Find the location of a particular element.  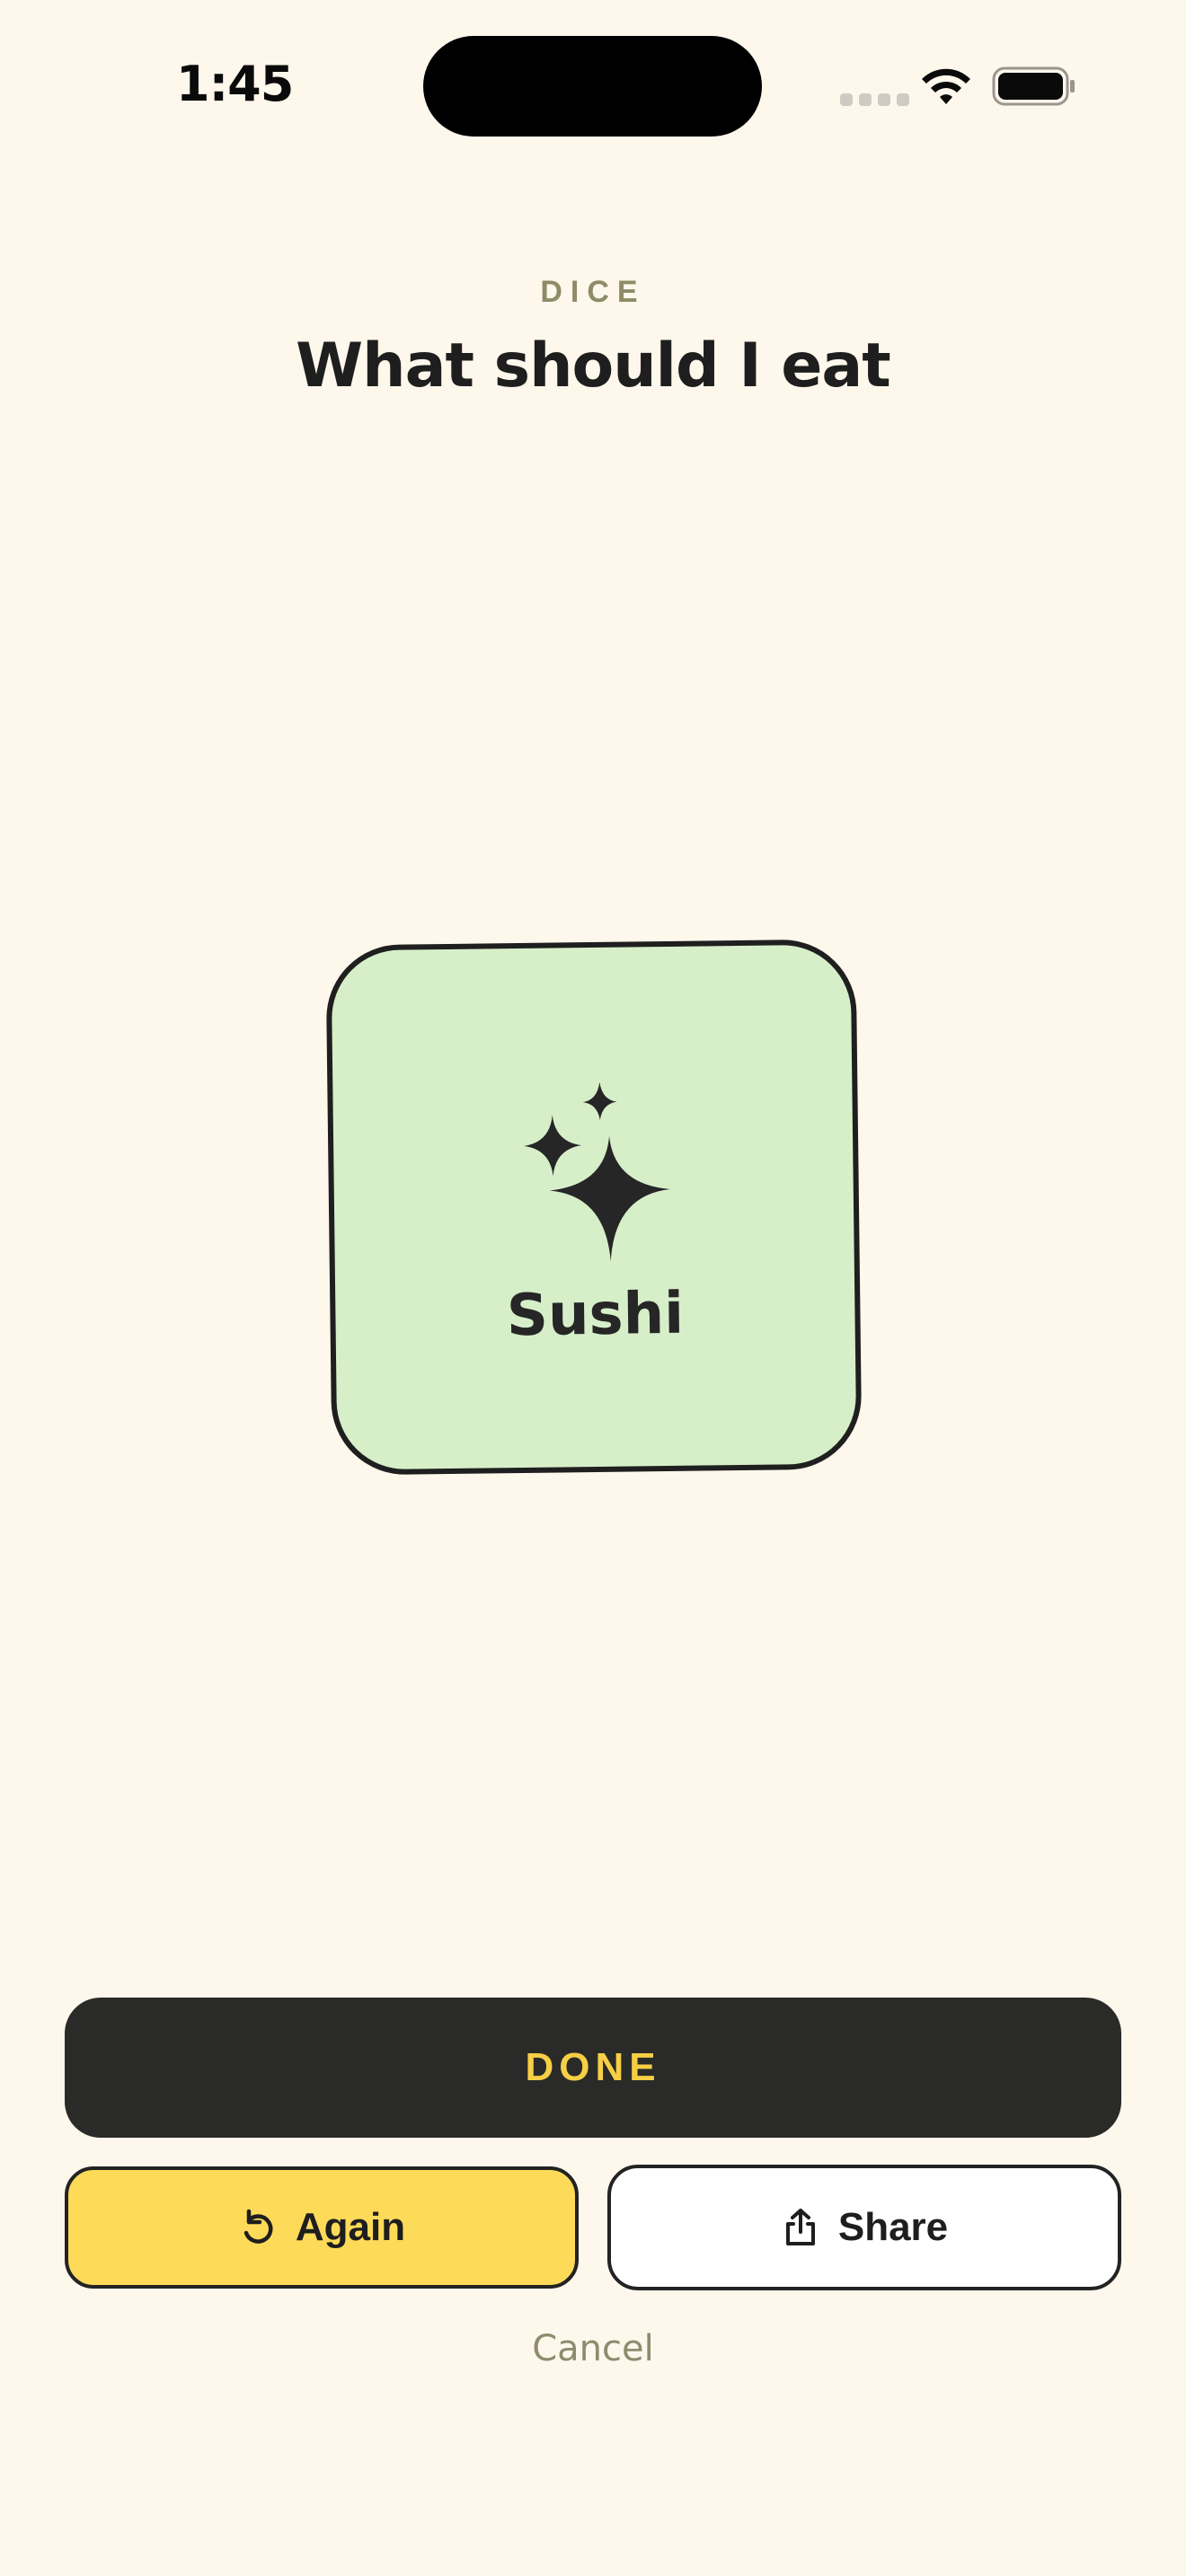

dynamic-island is located at coordinates (592, 86).